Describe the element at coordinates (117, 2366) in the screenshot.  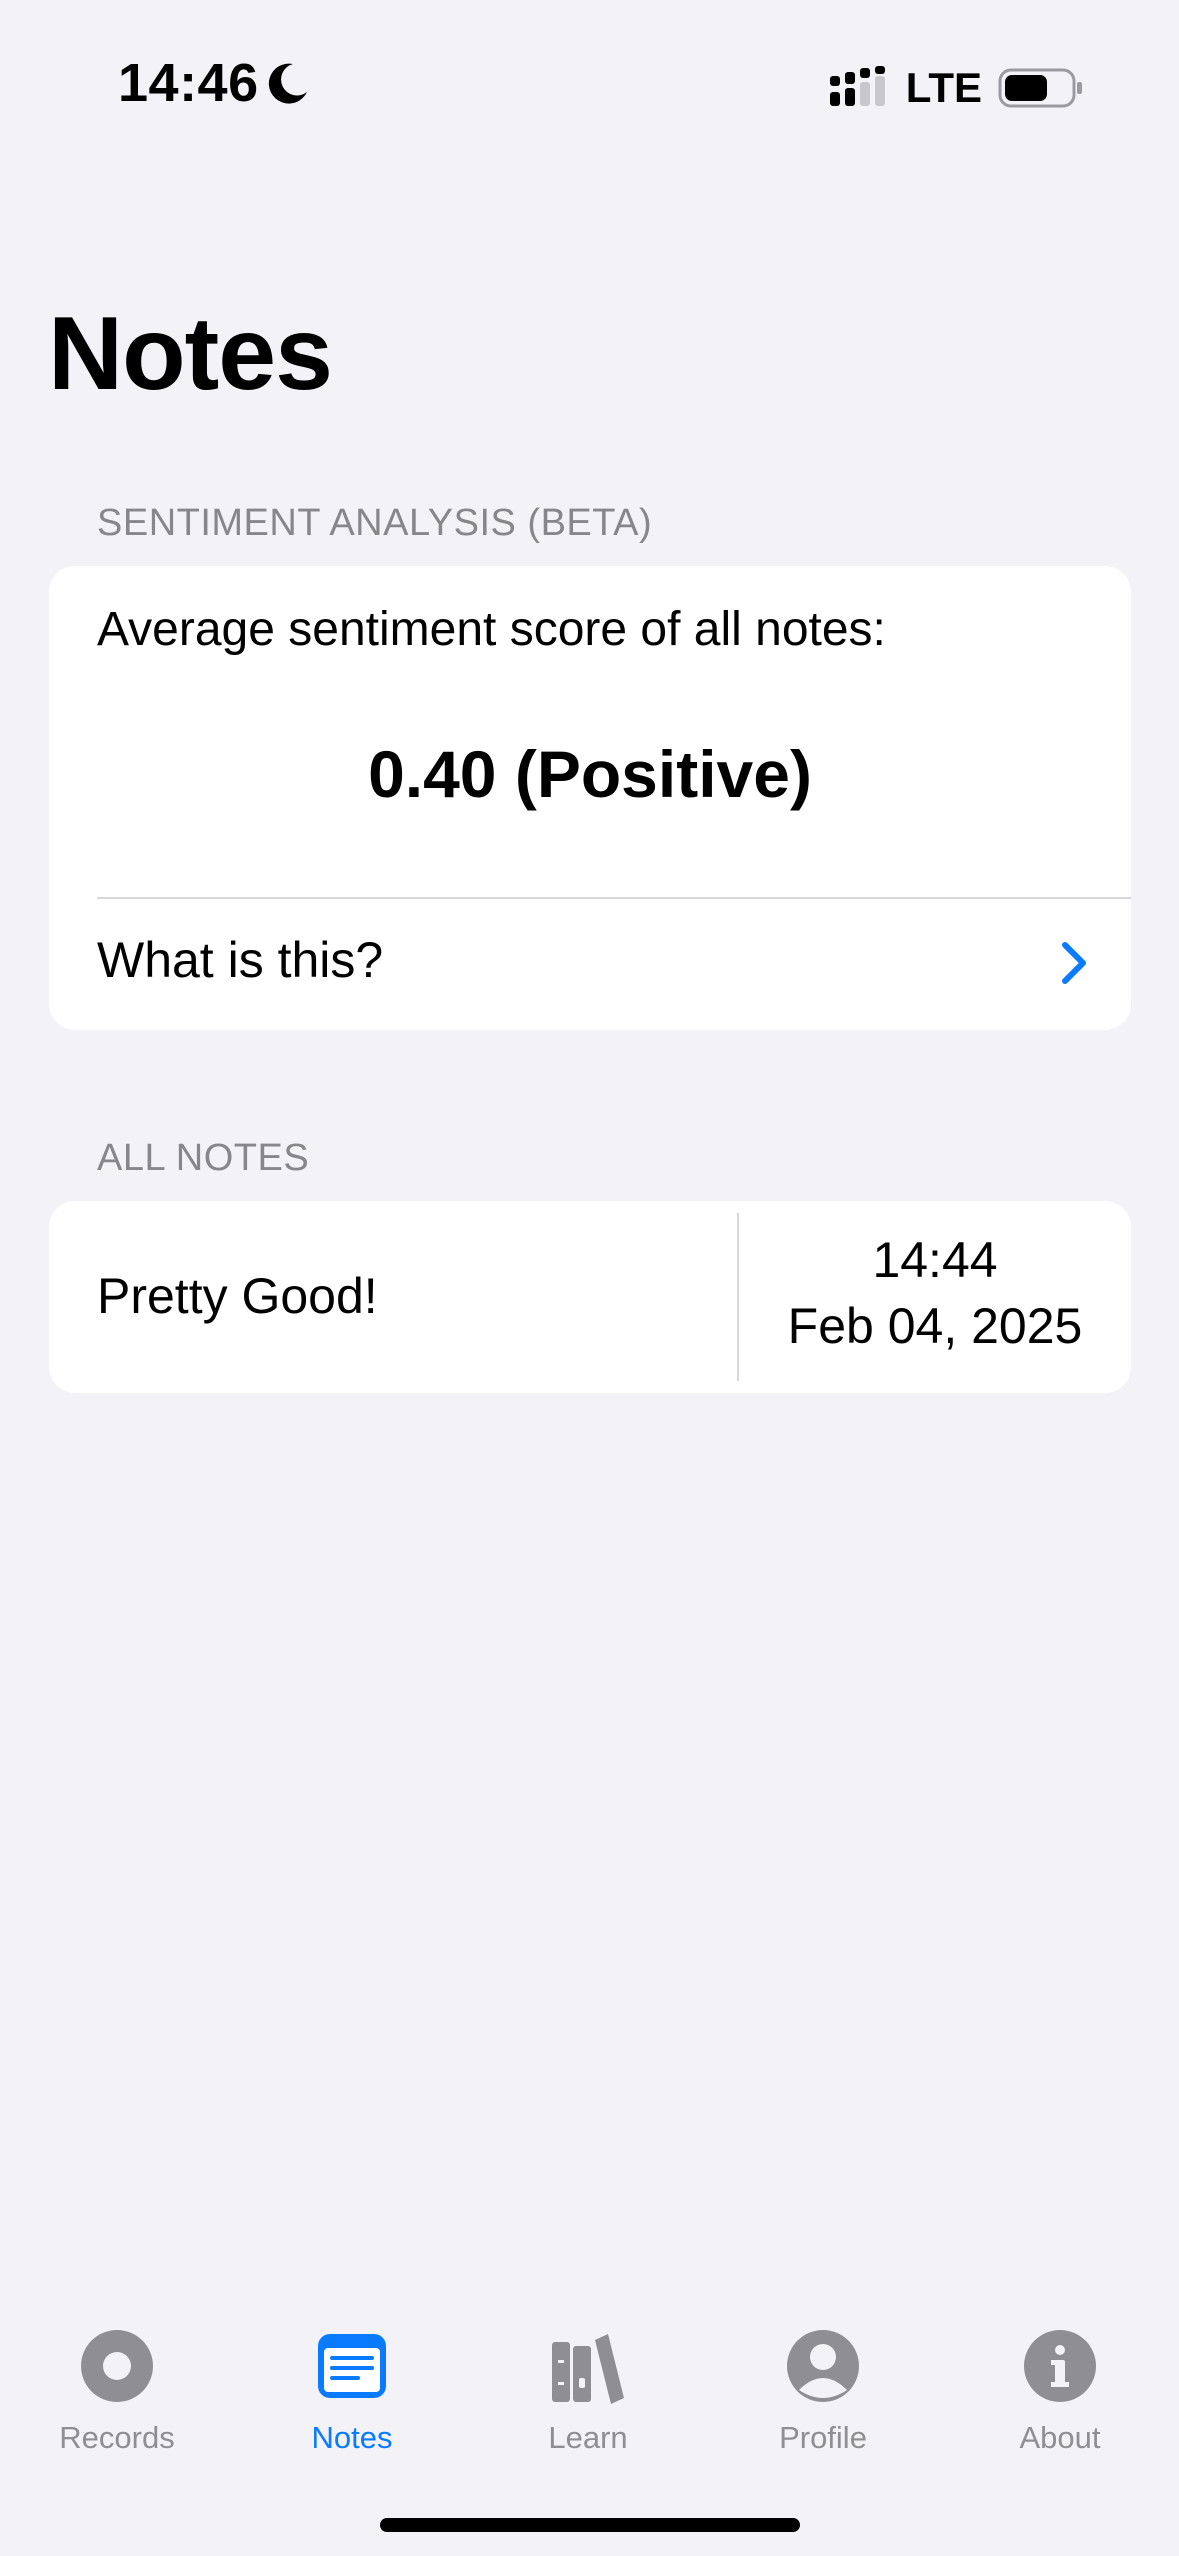
I see `record-circle-icon` at that location.